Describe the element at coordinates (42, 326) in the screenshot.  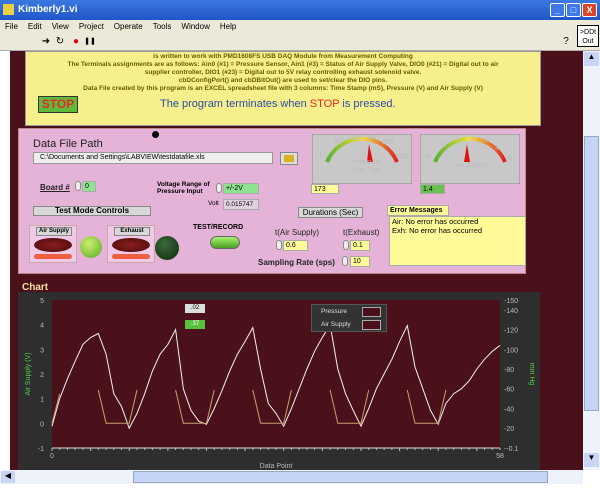
I see `y-left-tick-label: 4` at that location.